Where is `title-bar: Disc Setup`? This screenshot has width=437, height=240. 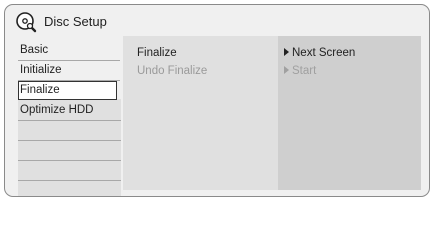 title-bar: Disc Setup is located at coordinates (217, 22).